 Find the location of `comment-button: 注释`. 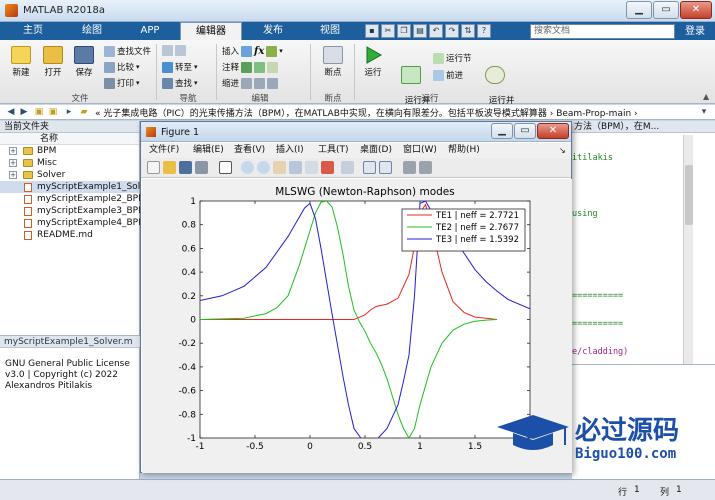

comment-button: 注释 is located at coordinates (250, 67).